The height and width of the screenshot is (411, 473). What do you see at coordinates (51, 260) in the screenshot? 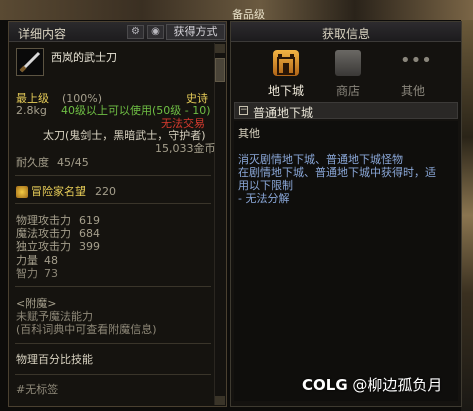
I see `stat-value: 48` at bounding box center [51, 260].